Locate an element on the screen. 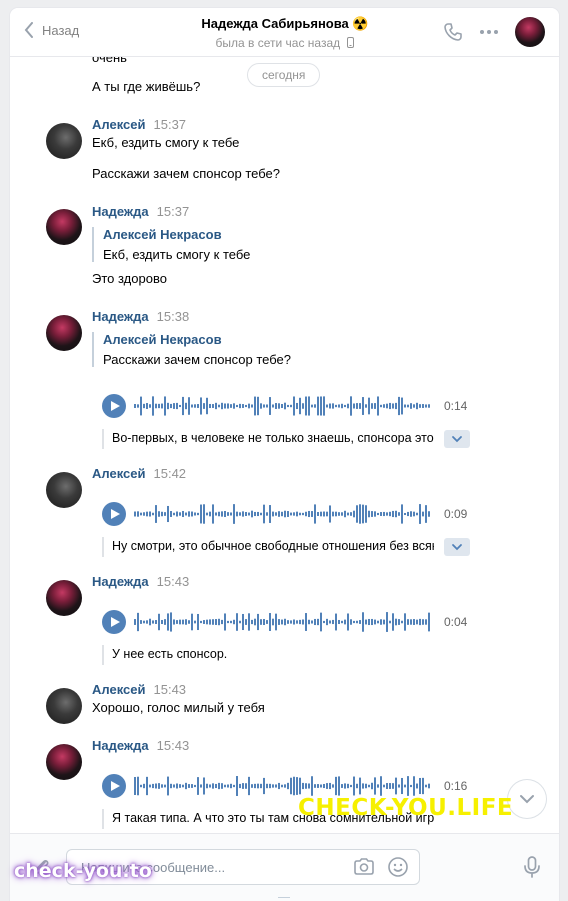 The height and width of the screenshot is (901, 568). camera-icon is located at coordinates (364, 867).